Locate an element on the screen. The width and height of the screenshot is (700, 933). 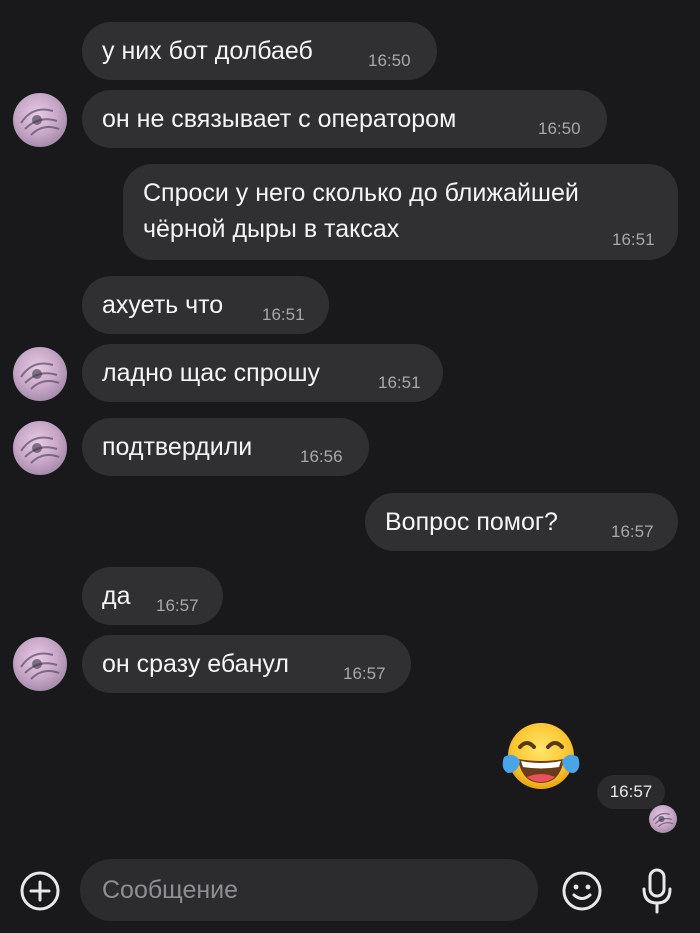
microphone-icon is located at coordinates (657, 891).